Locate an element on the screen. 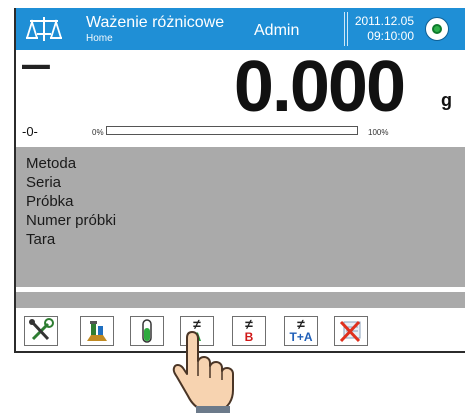 This screenshot has height=413, width=465. loader-icon is located at coordinates (97, 331).